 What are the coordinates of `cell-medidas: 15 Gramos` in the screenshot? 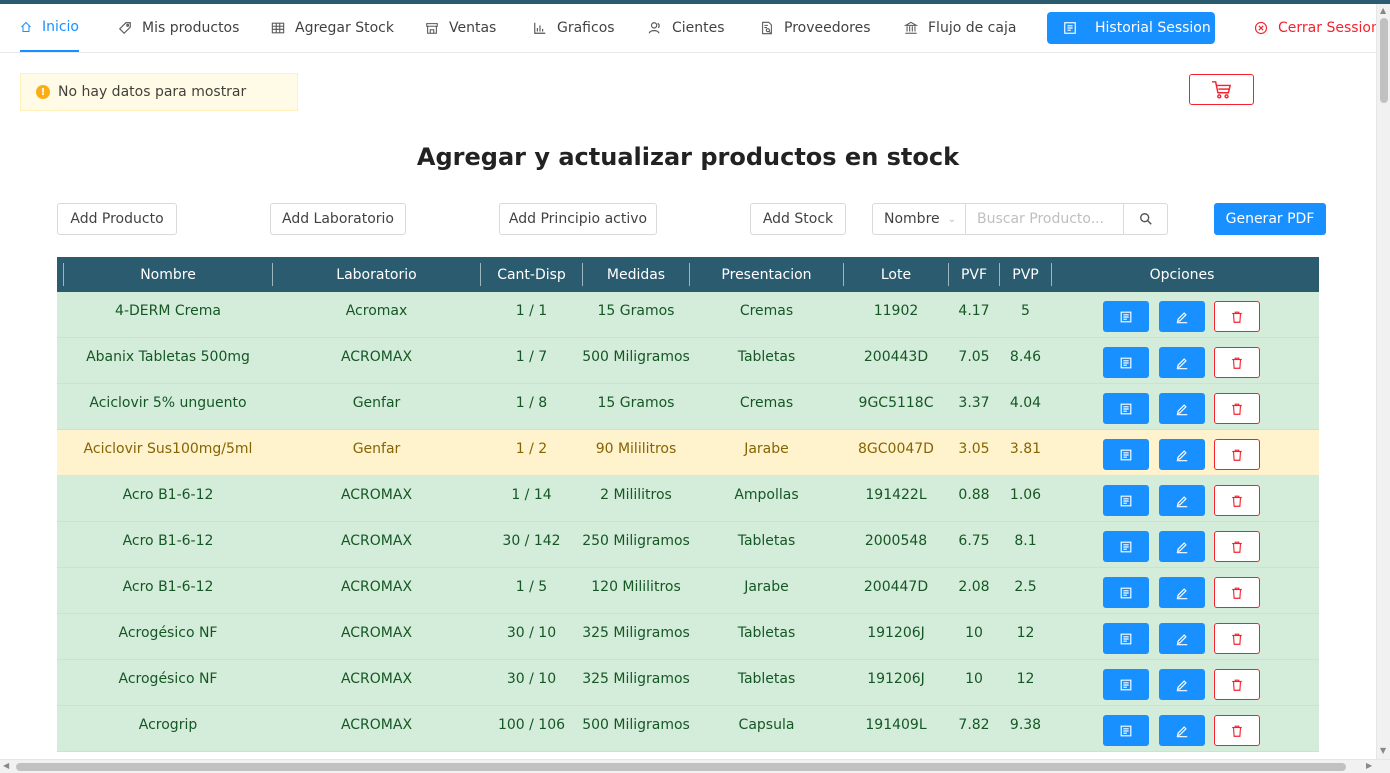 It's located at (636, 403).